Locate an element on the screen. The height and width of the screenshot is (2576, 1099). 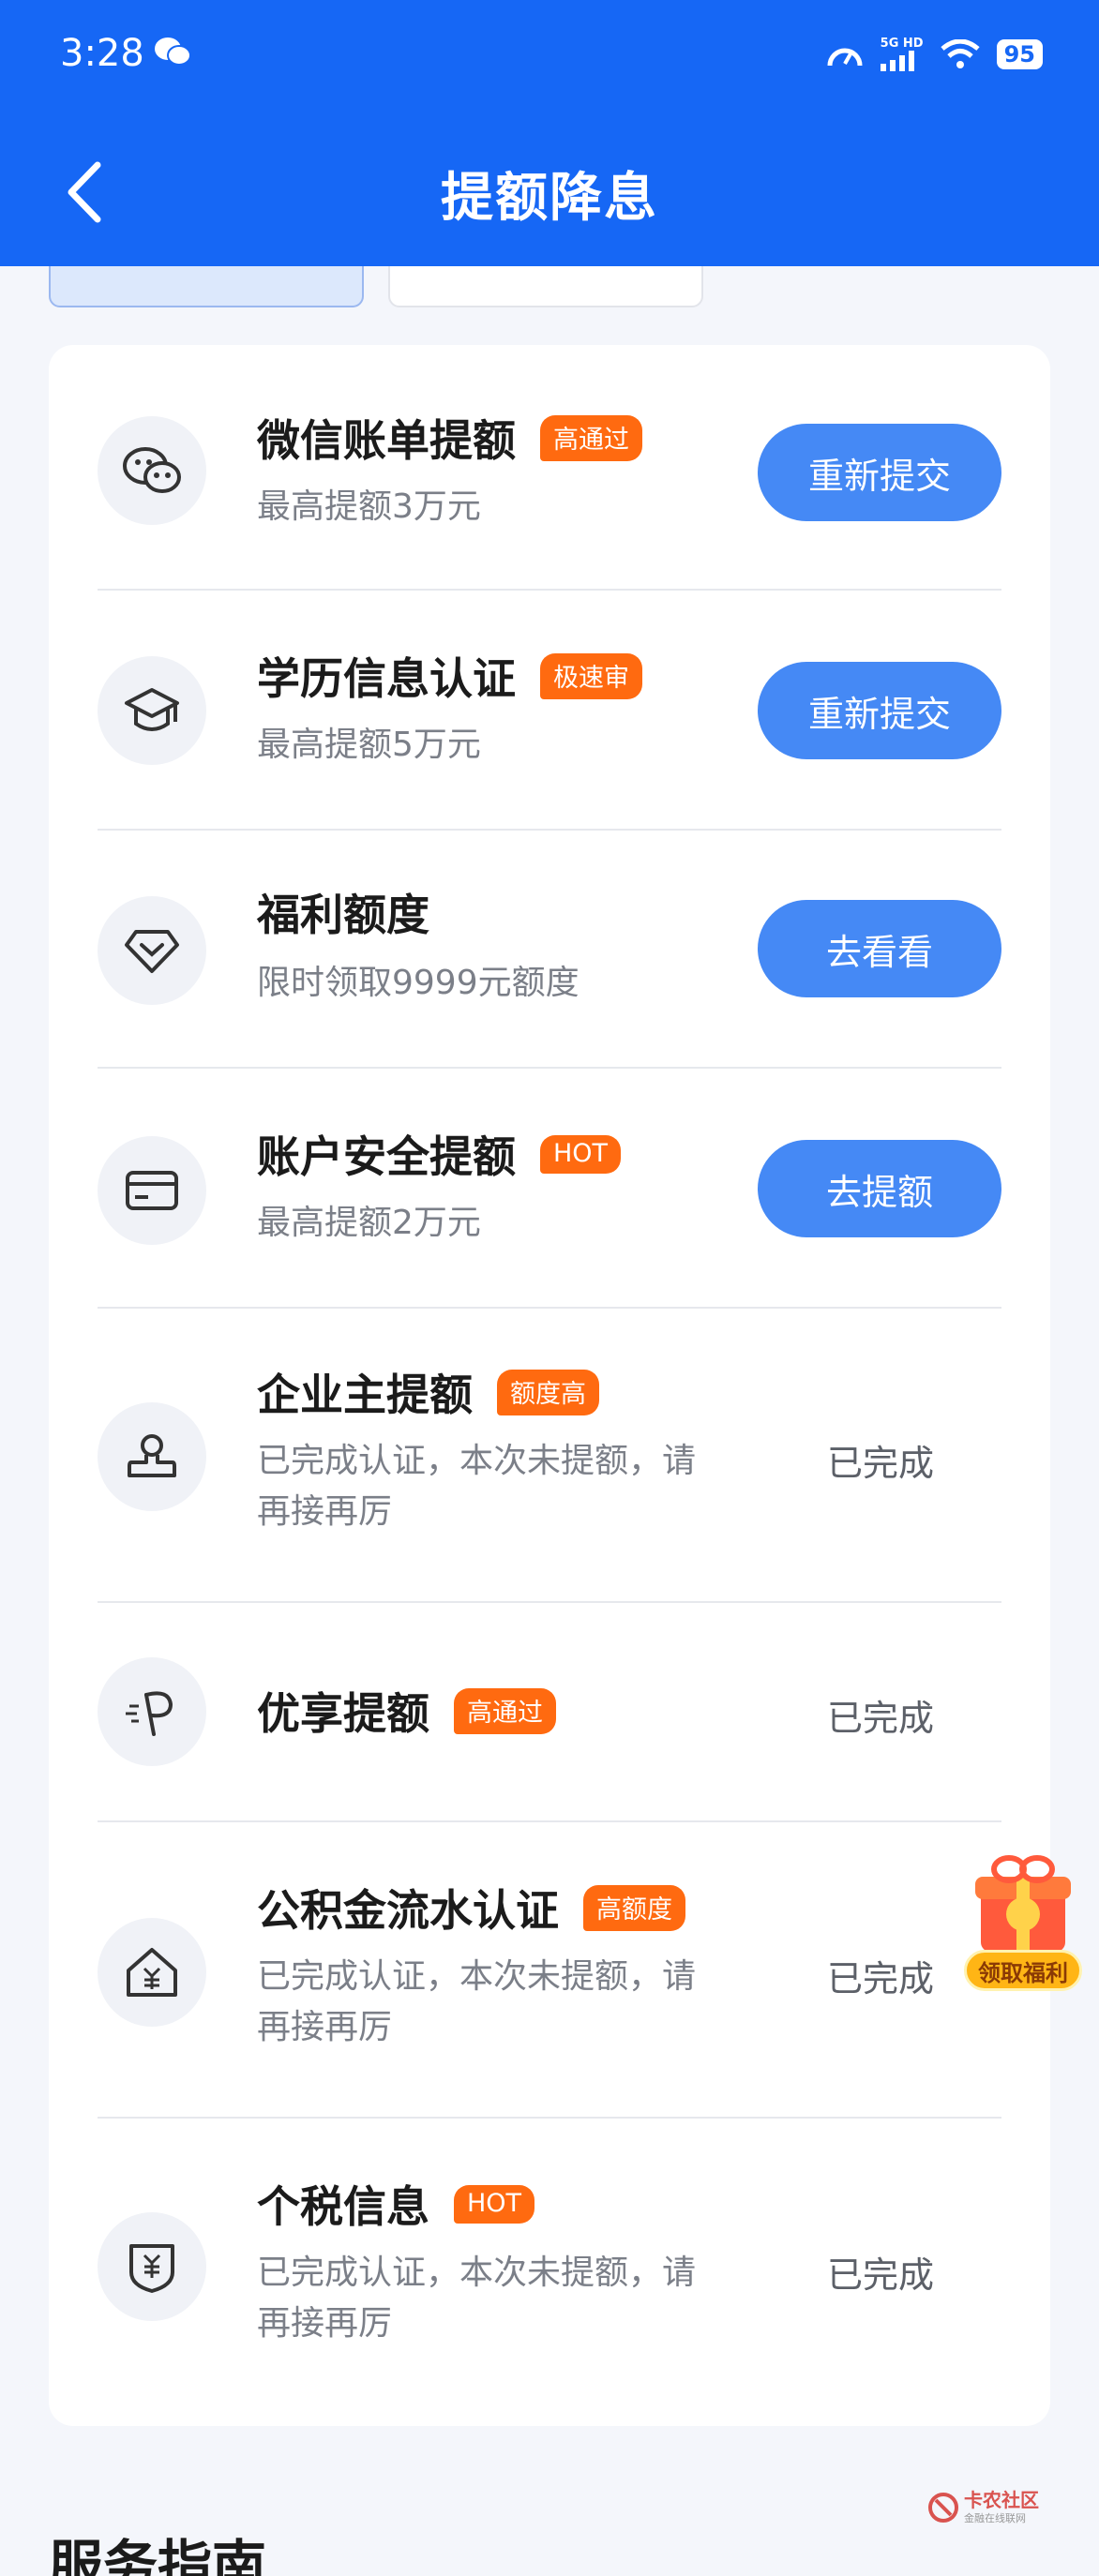
watermark-text-block: 卡农社区 金融在线联网 is located at coordinates (1001, 2507).